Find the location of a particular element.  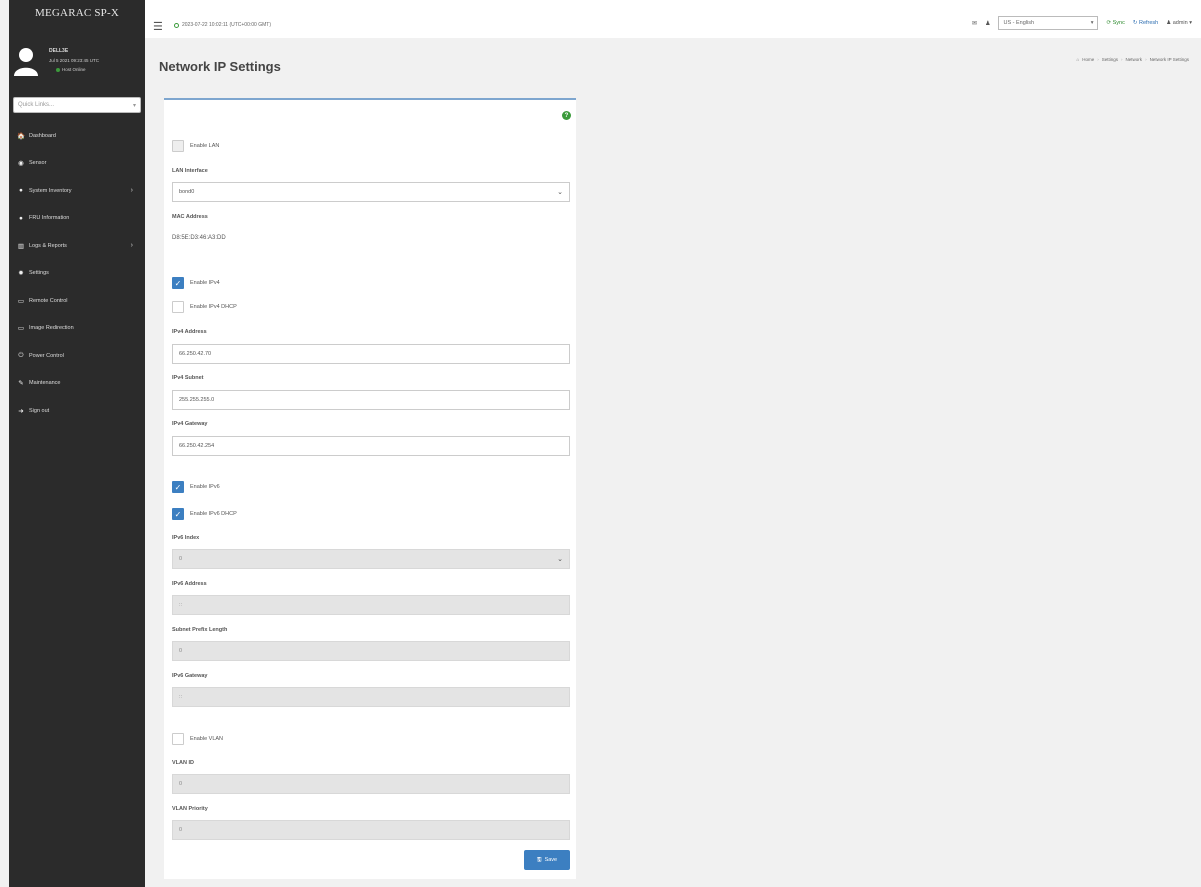

sidebar-item-sign-out: ➜ Sign out is located at coordinates (77, 411).